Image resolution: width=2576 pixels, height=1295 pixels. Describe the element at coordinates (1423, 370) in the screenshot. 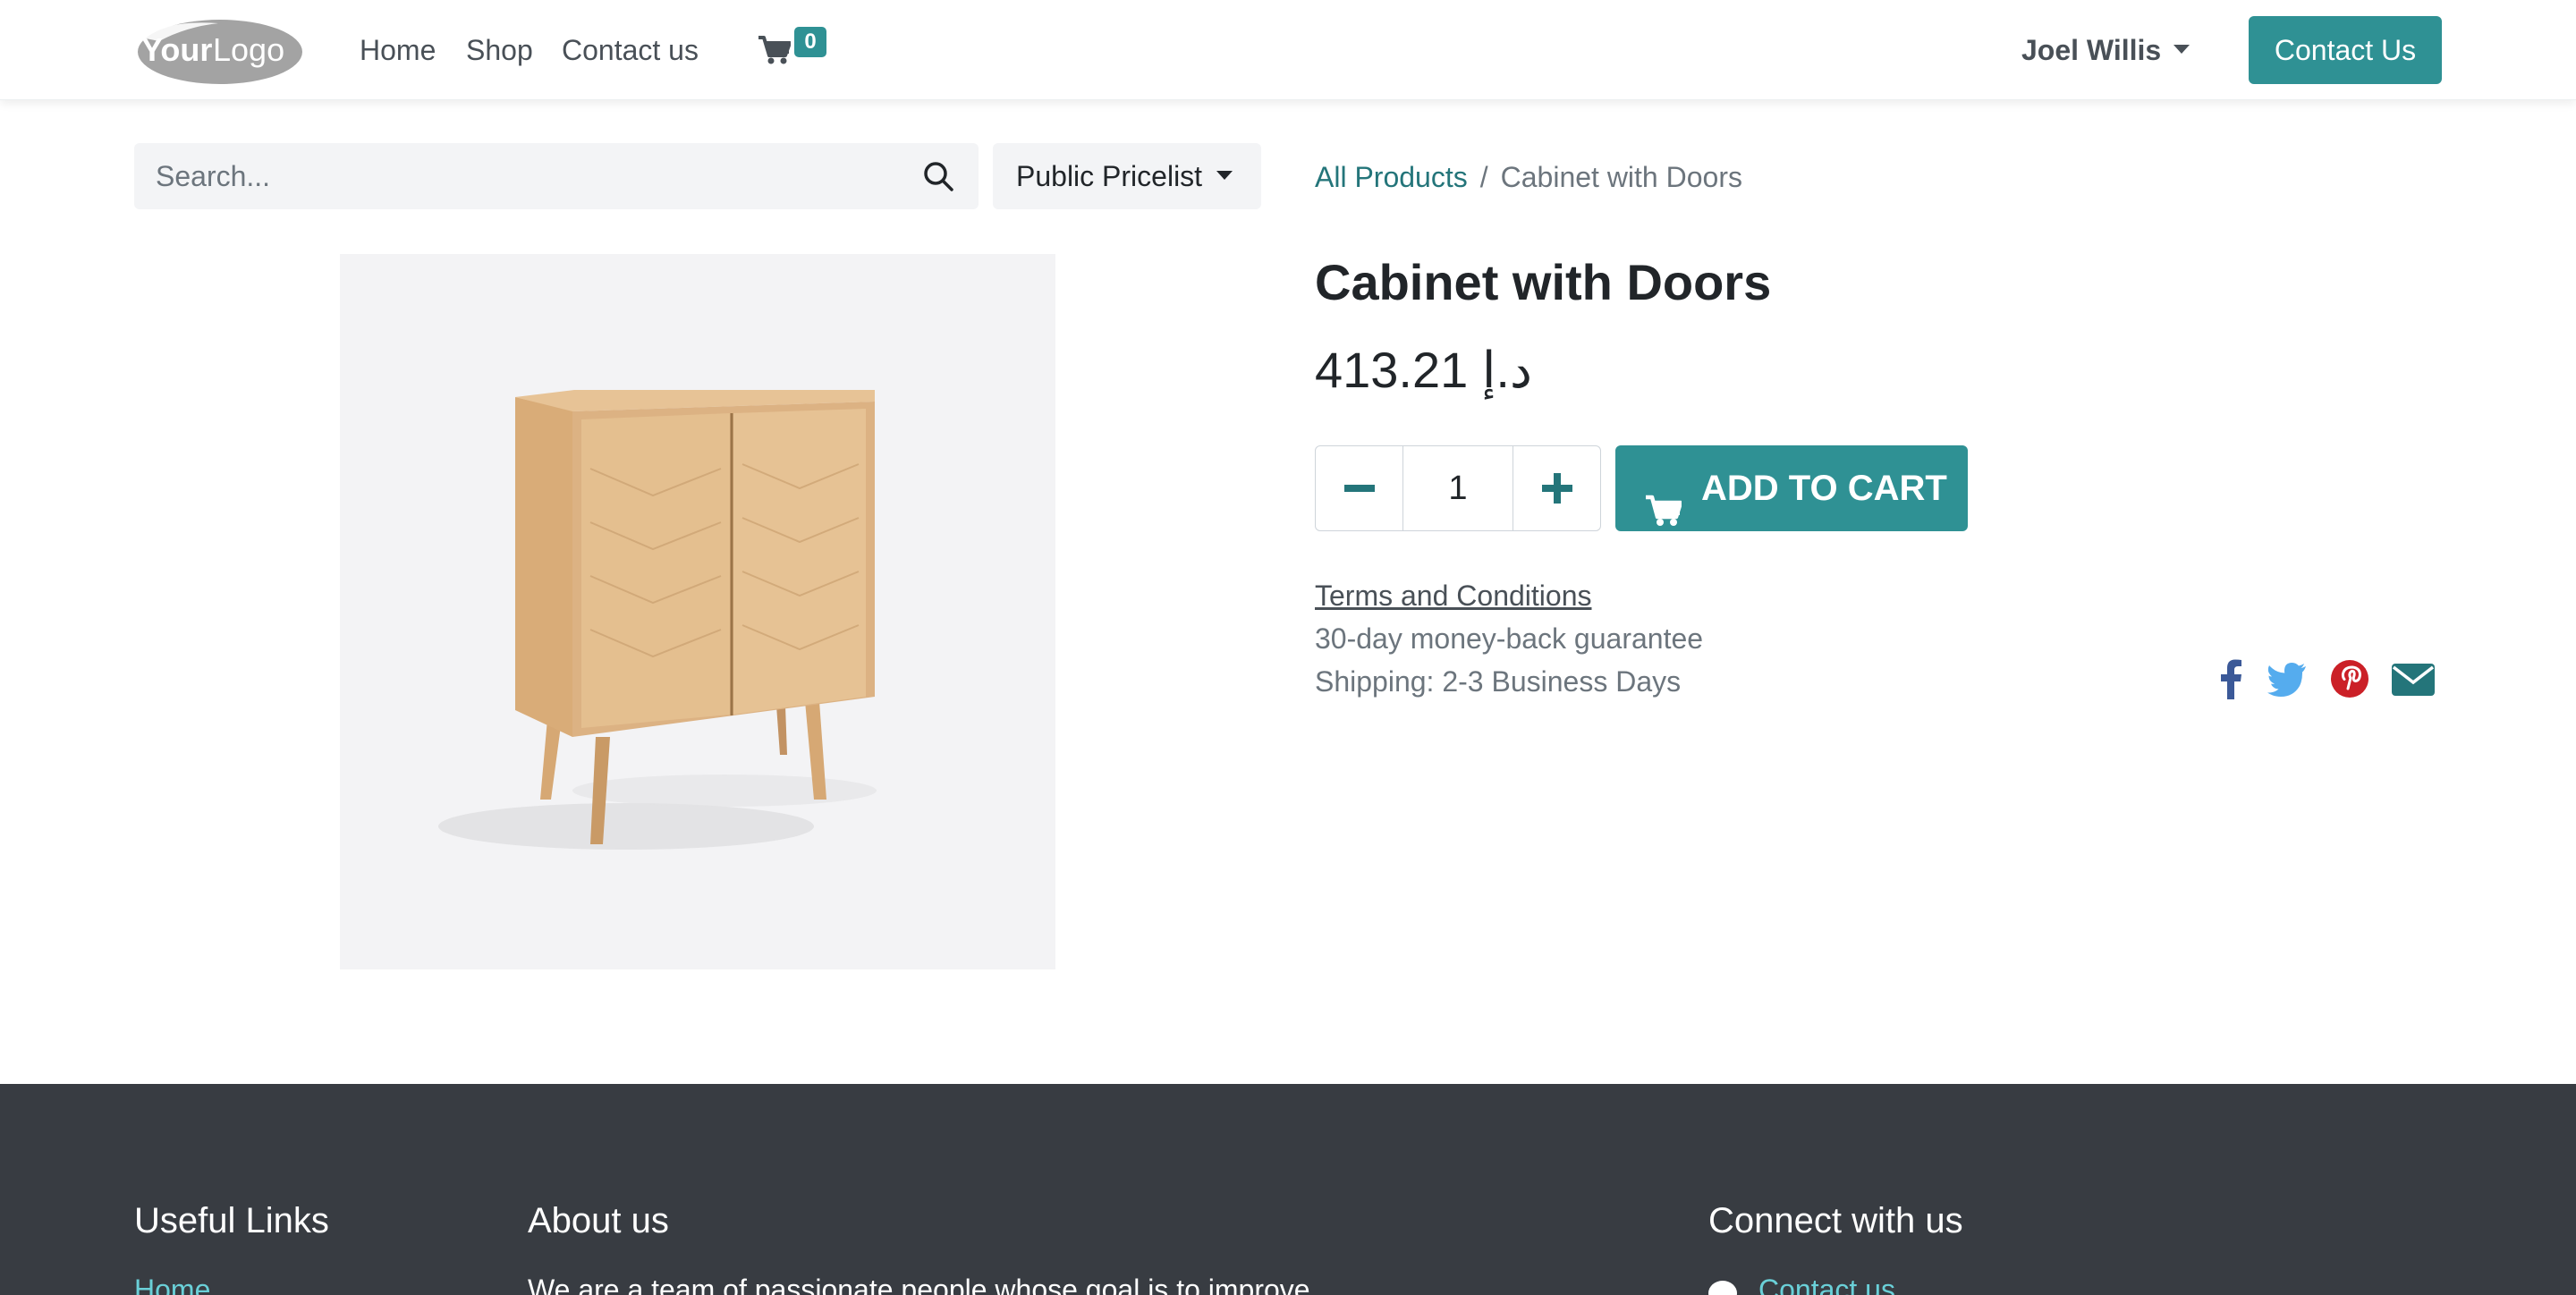

I see `product-price: 413.21 د.إ` at that location.